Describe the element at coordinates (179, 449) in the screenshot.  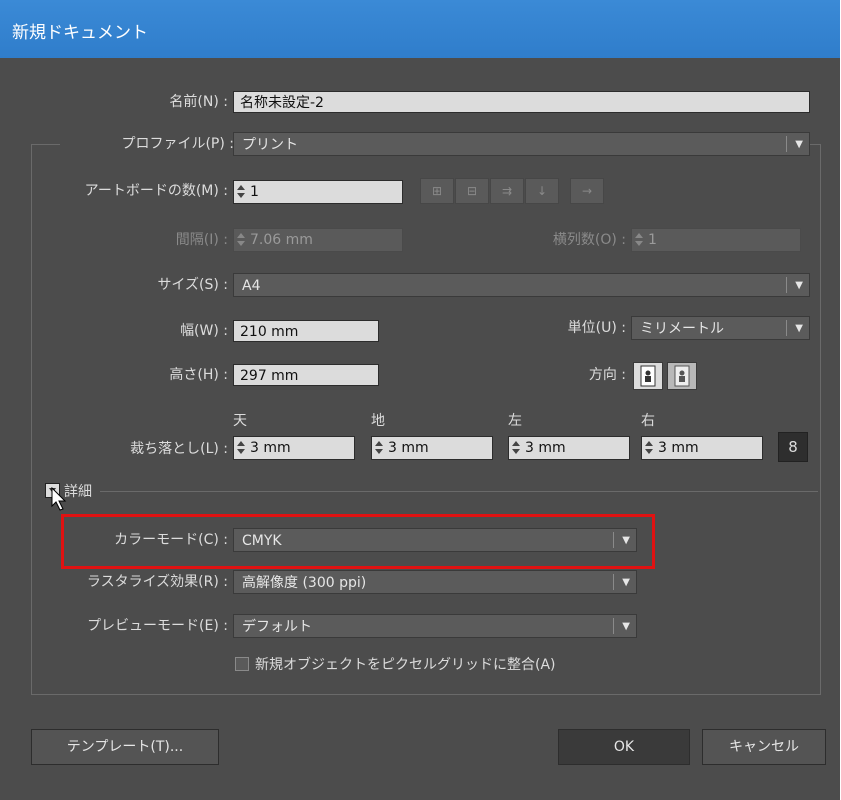
I see `bleed-label: 裁ち落とし(L) :` at that location.